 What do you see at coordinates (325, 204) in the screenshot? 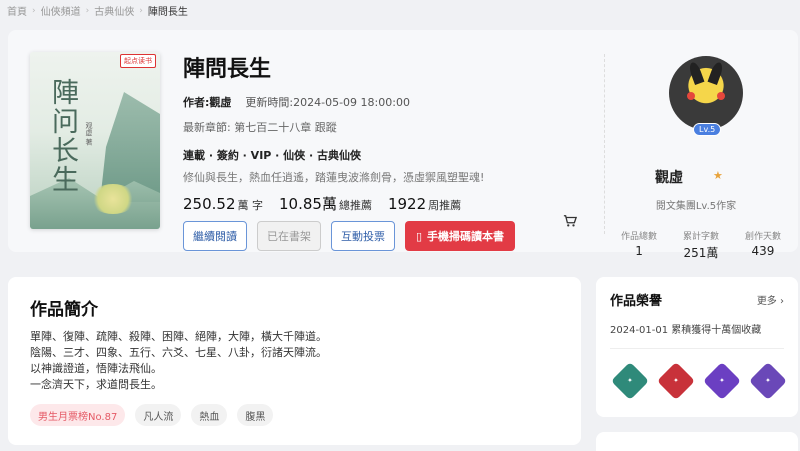
I see `total-recommend-stat: 10.85萬 總推薦` at bounding box center [325, 204].